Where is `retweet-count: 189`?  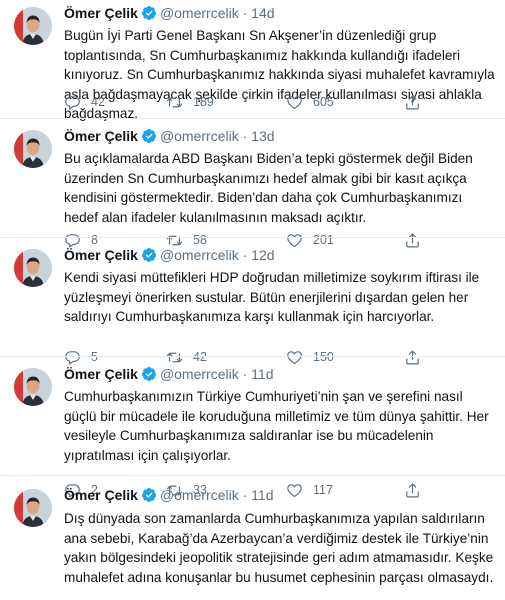 retweet-count: 189 is located at coordinates (203, 102).